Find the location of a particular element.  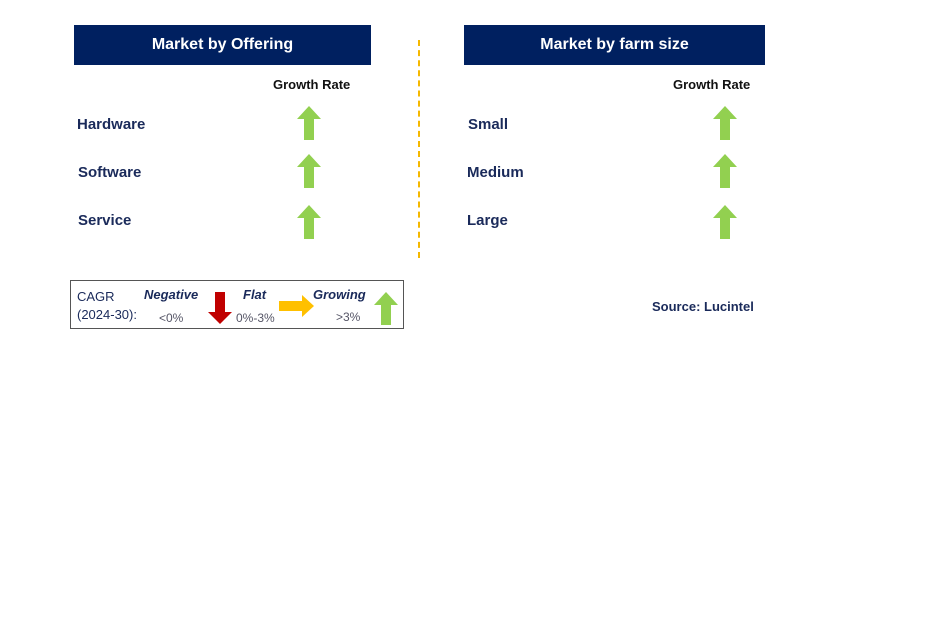

row-label-large: Large is located at coordinates (487, 220).